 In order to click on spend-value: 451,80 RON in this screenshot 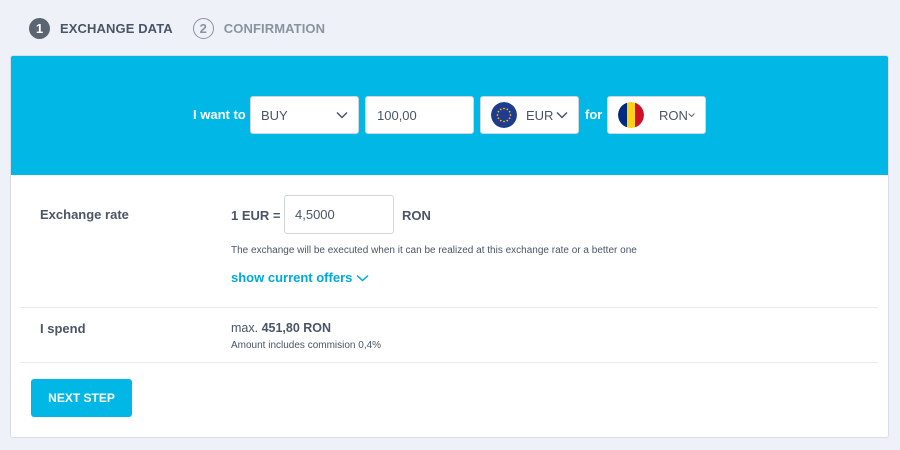, I will do `click(296, 328)`.